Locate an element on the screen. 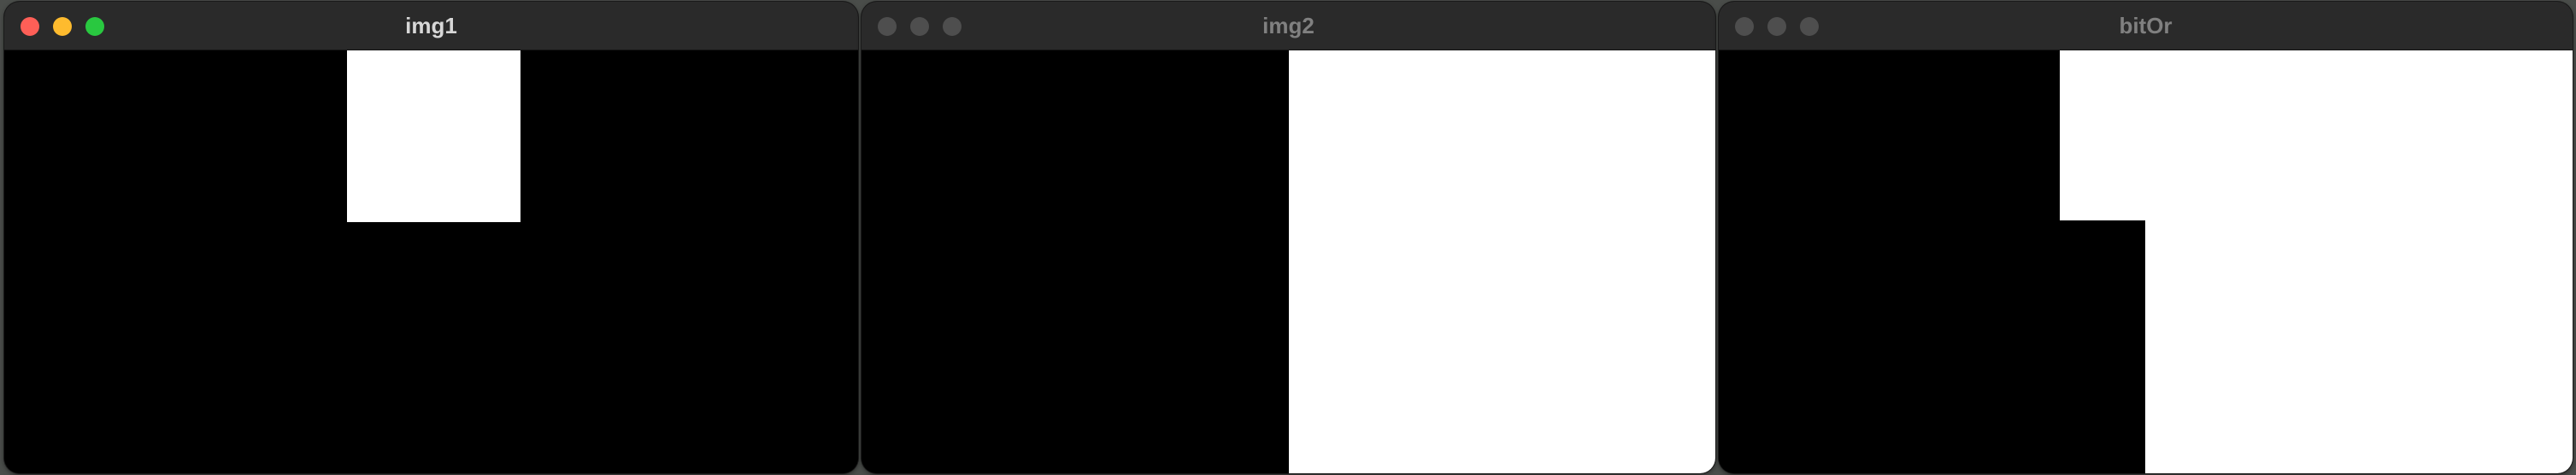  title-bar: img2 is located at coordinates (1288, 26).